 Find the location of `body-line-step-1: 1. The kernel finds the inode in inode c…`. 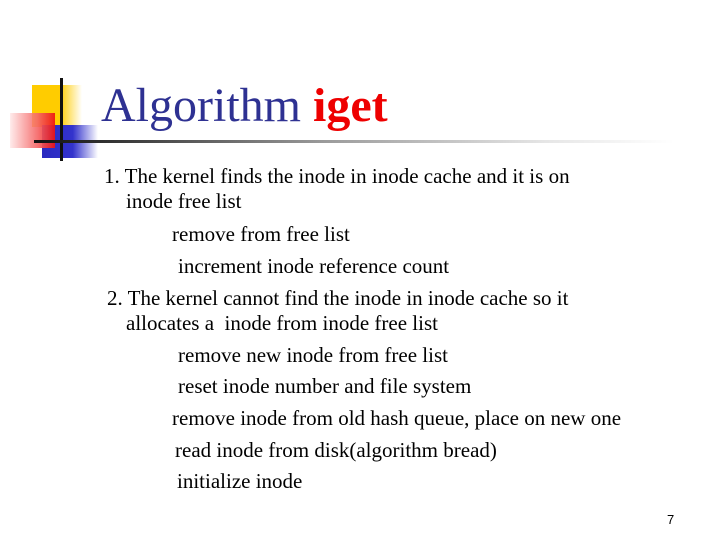

body-line-step-1: 1. The kernel finds the inode in inode c… is located at coordinates (337, 176).